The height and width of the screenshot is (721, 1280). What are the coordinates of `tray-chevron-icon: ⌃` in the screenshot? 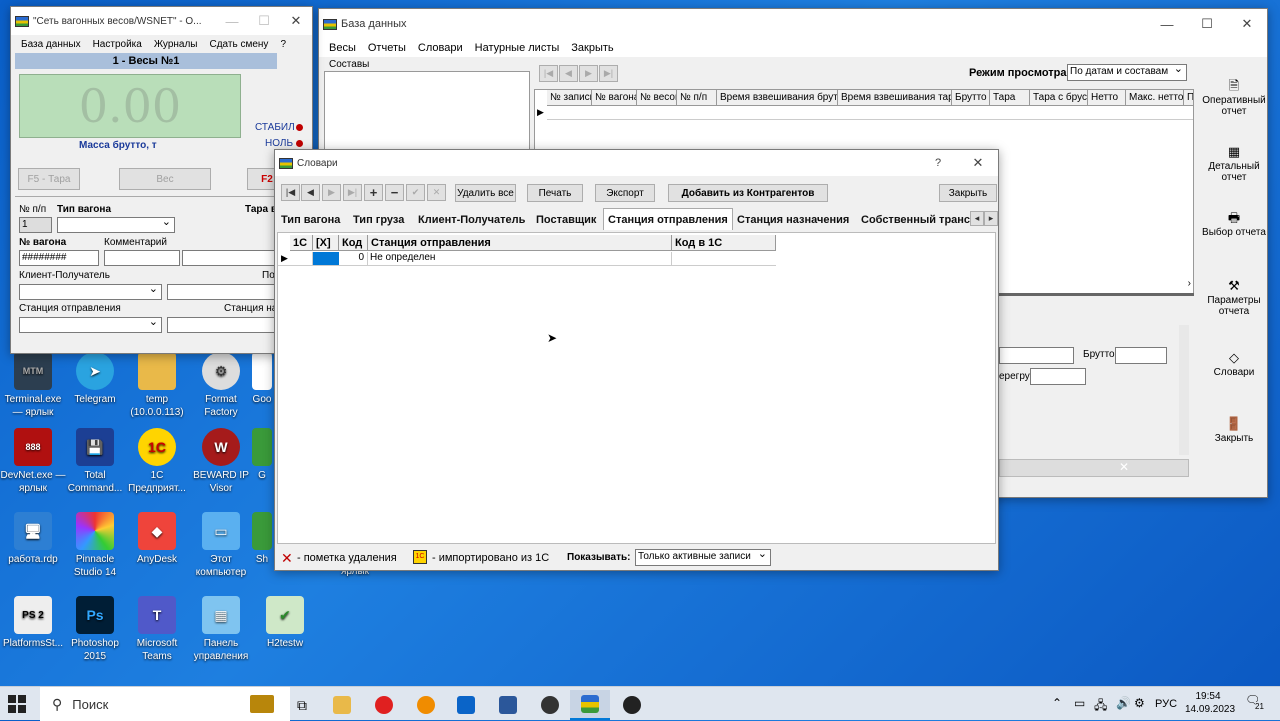 It's located at (1057, 703).